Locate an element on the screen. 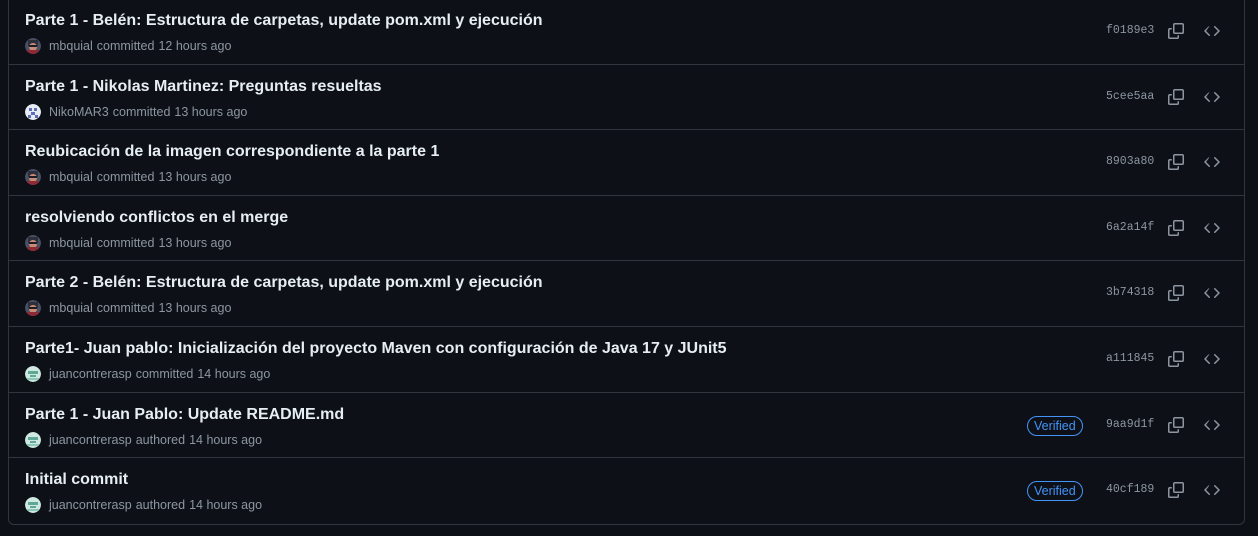 This screenshot has height=536, width=1258. commit-meta: NikoMAR3 committed 13 hours ago is located at coordinates (136, 111).